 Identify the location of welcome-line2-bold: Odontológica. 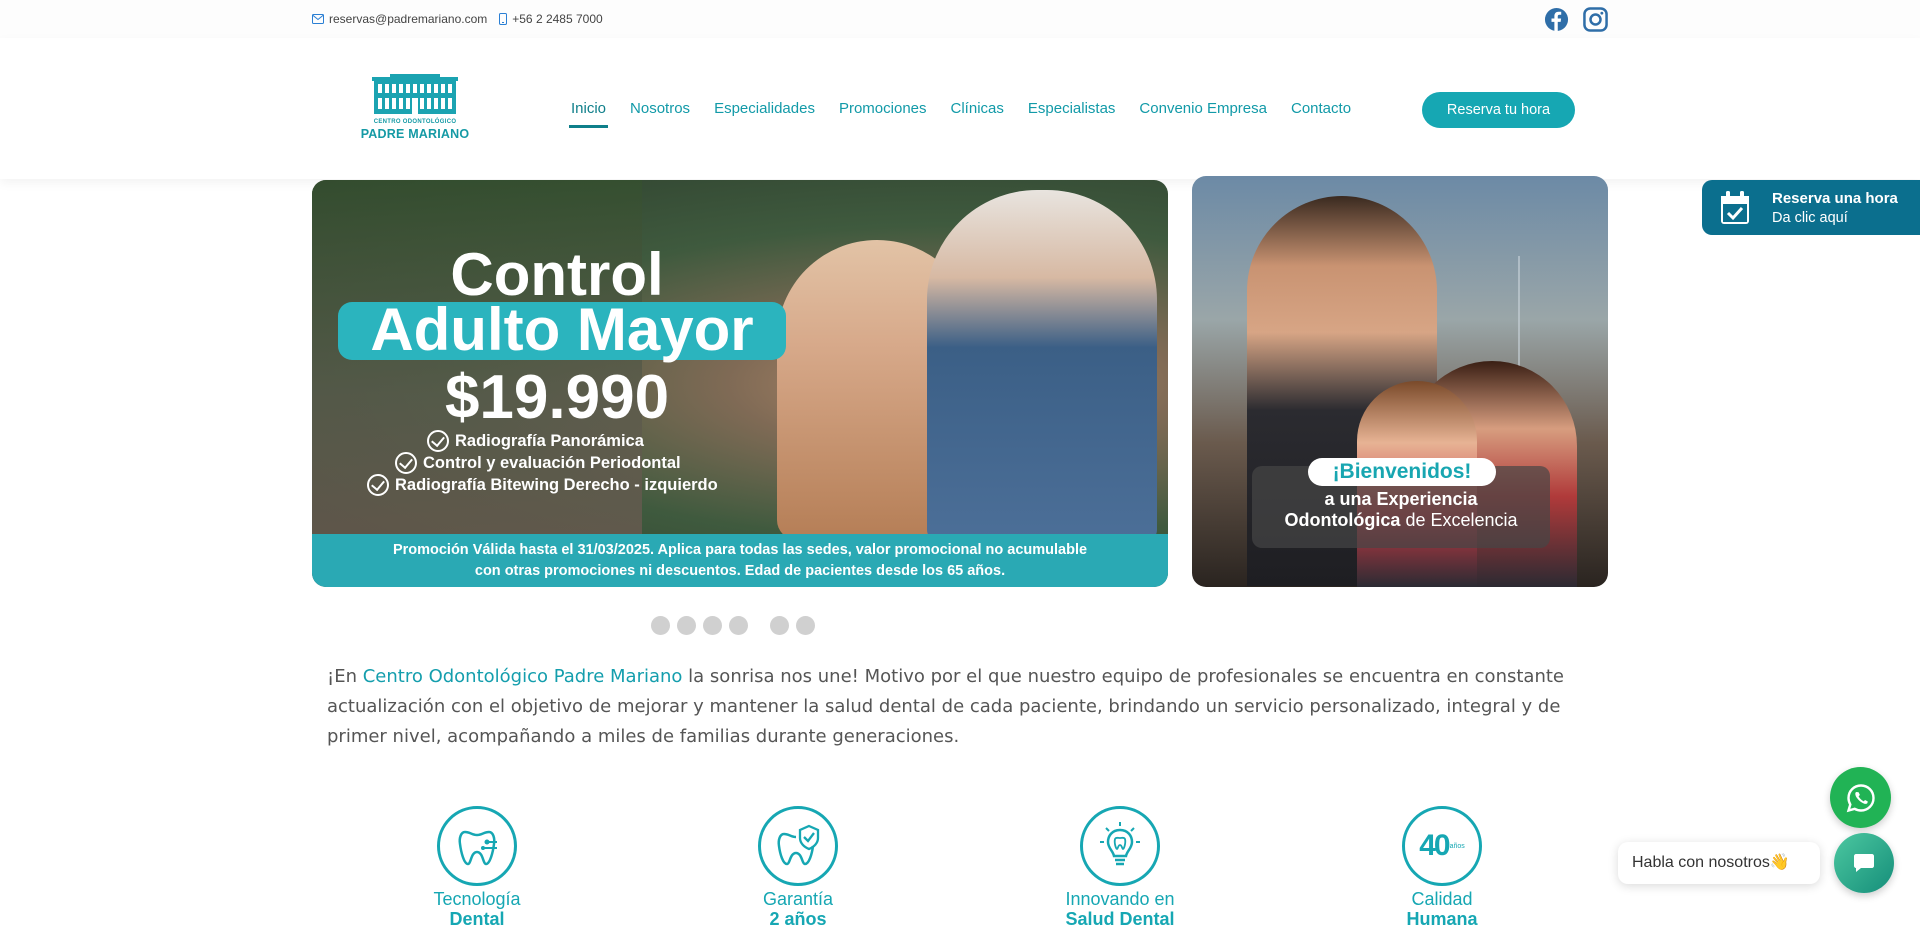
(1342, 520).